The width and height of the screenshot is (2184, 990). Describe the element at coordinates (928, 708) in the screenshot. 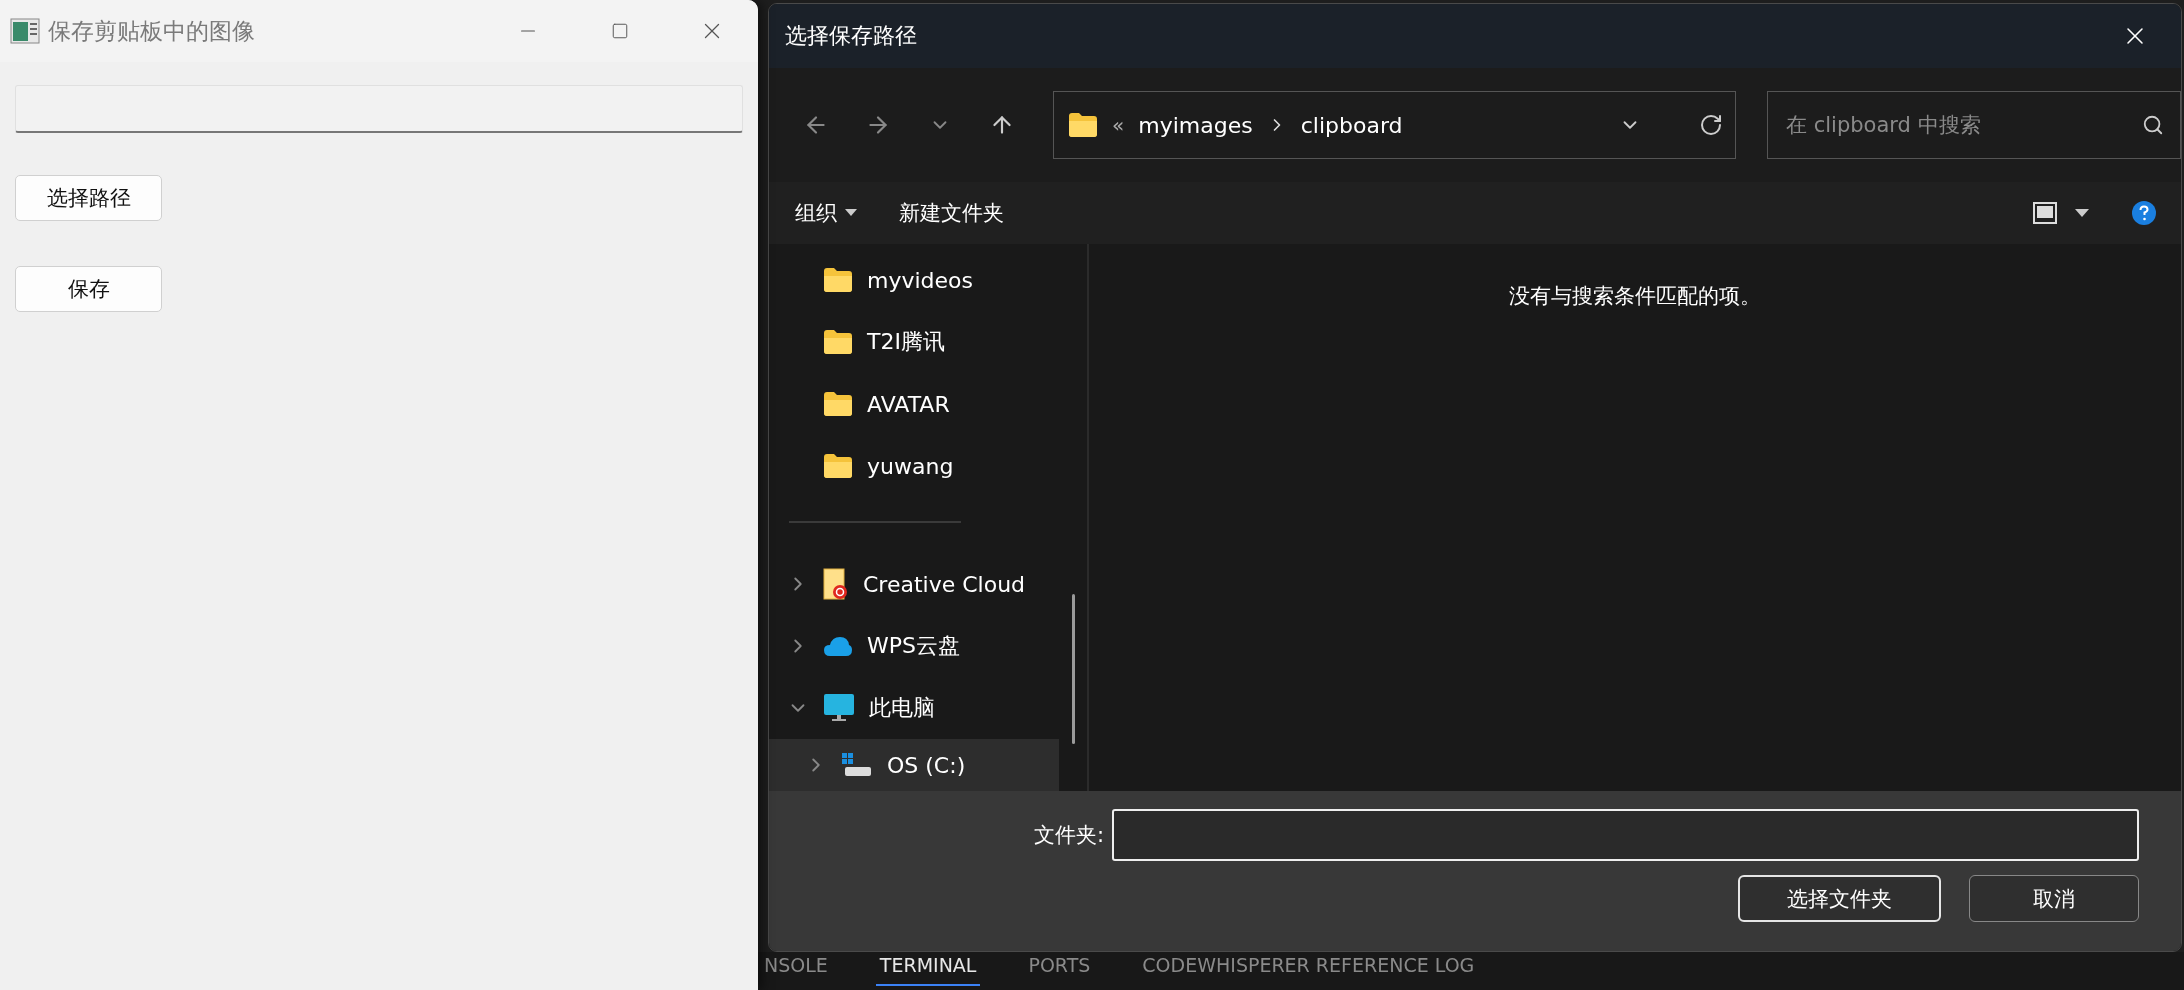

I see `nav-item: 此电脑` at that location.